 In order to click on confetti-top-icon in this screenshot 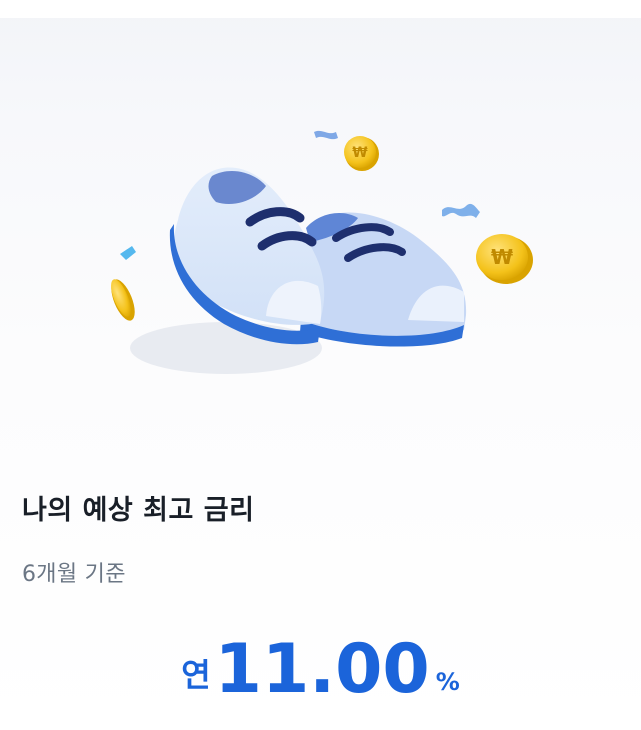, I will do `click(326, 135)`.